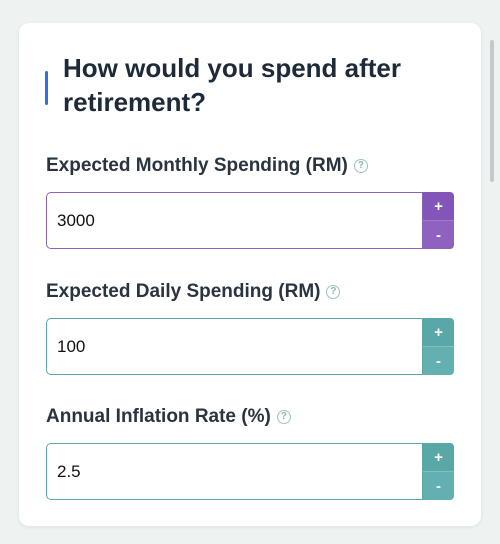  What do you see at coordinates (438, 332) in the screenshot?
I see `daily-spending-increment-button: +` at bounding box center [438, 332].